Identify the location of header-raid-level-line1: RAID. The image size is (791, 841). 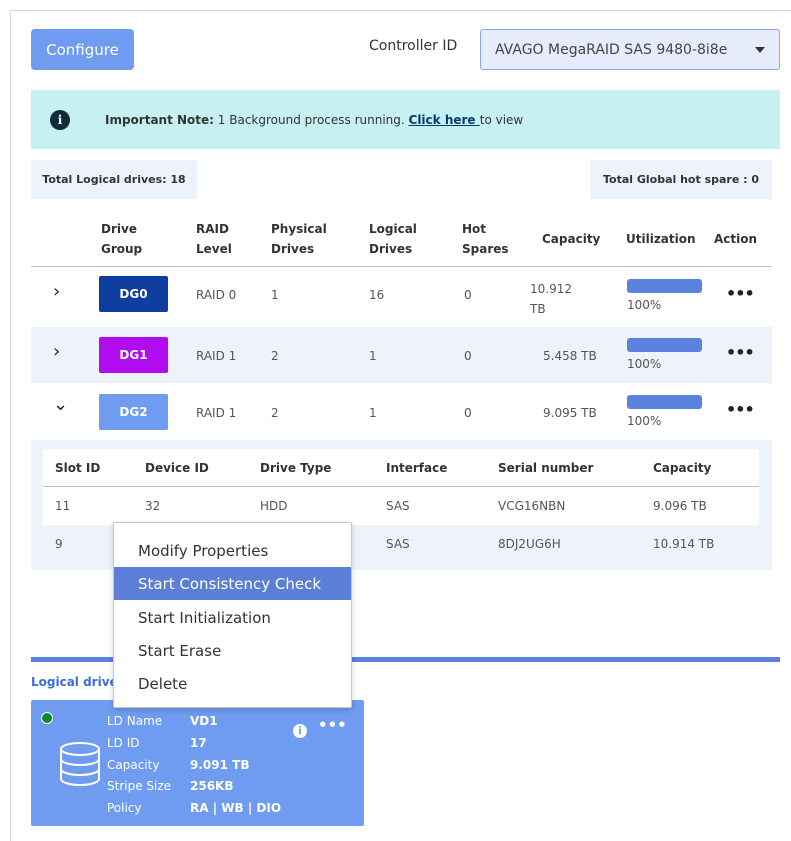
(212, 229).